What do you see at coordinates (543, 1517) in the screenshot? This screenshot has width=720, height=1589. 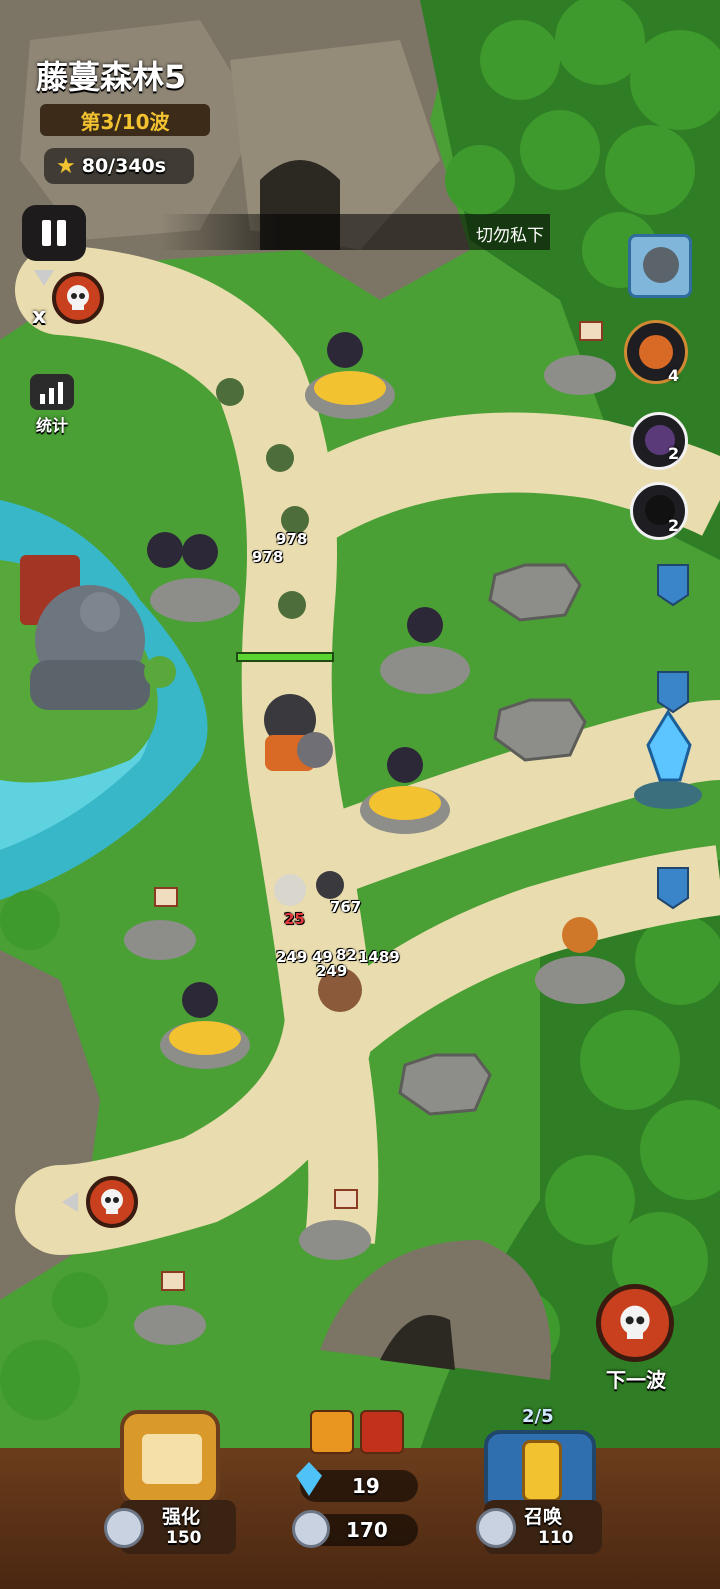 I see `summon-label: 召唤` at bounding box center [543, 1517].